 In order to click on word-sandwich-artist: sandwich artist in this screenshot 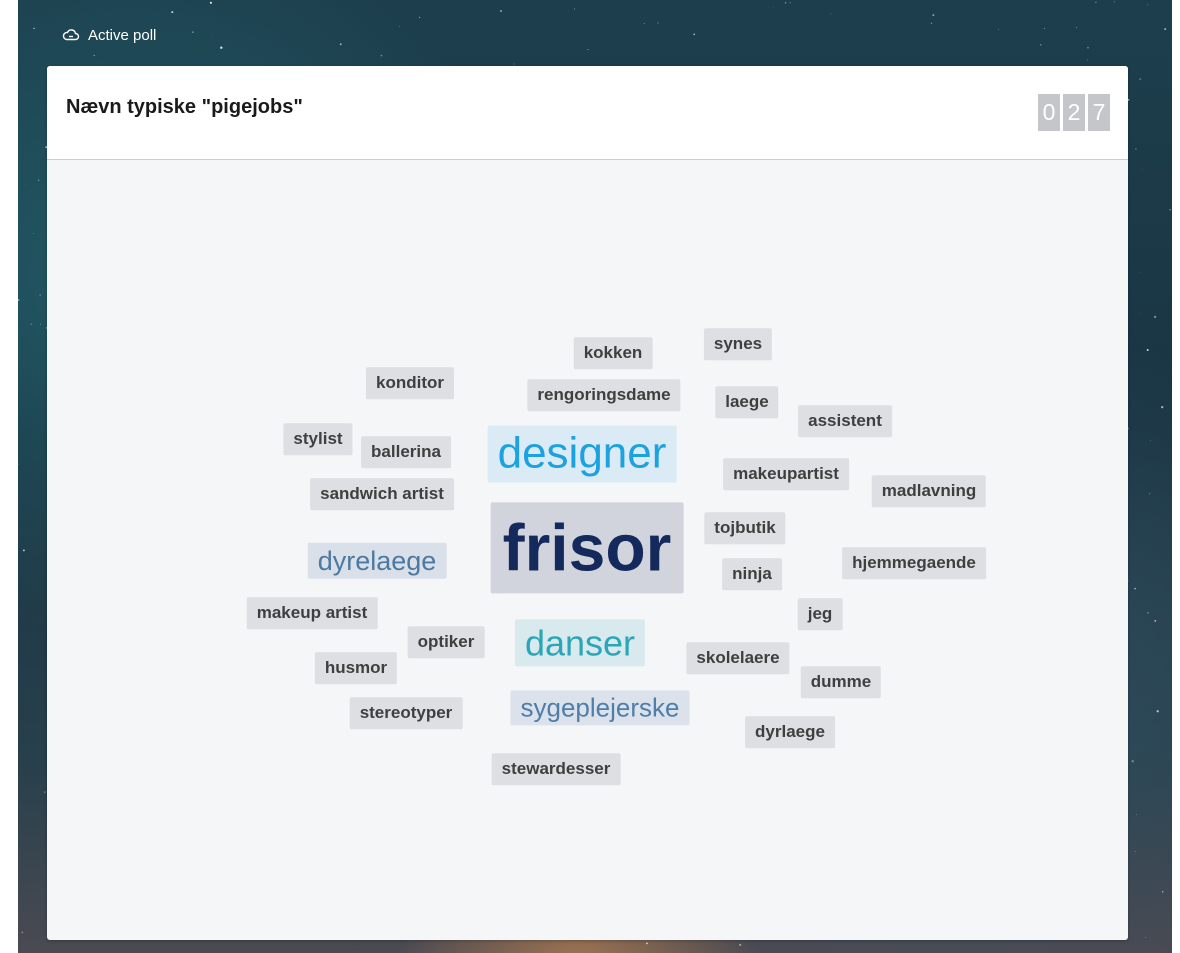, I will do `click(382, 494)`.